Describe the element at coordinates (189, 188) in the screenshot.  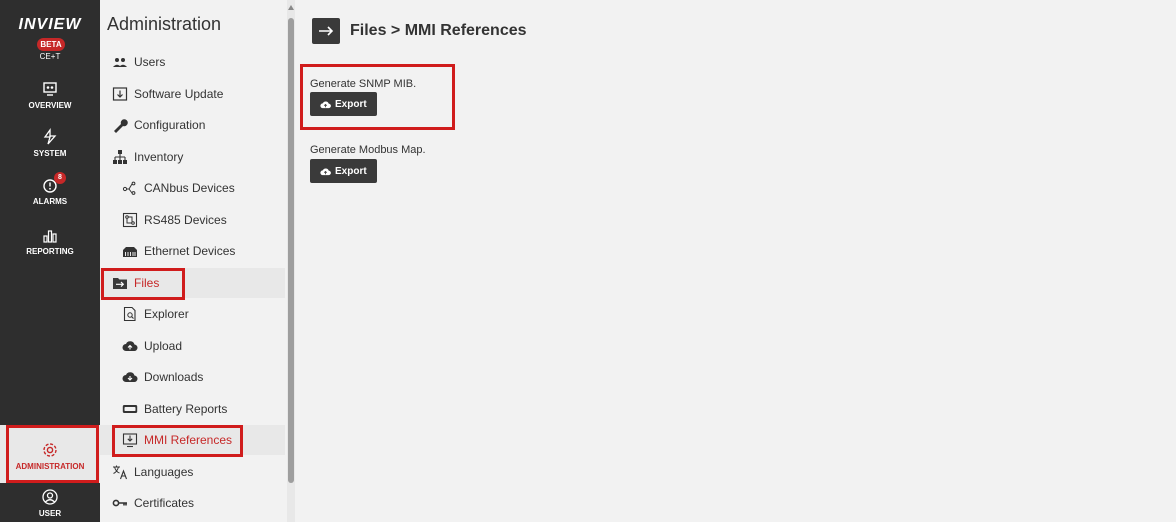
I see `sidebar-item-label: CANbus Devices` at that location.